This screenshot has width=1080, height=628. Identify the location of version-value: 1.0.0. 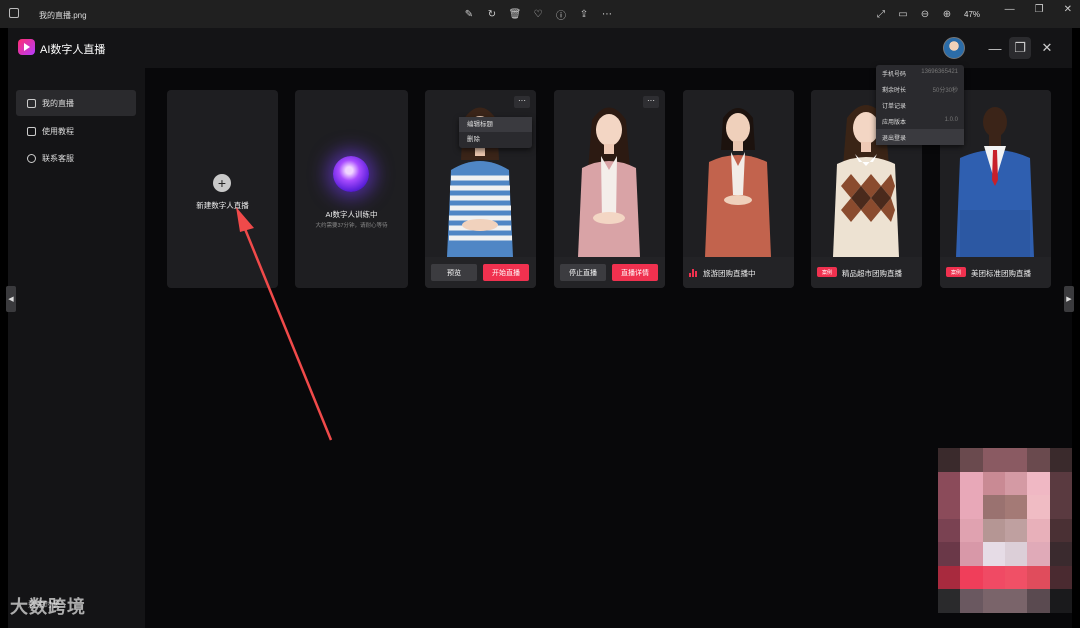
(951, 120).